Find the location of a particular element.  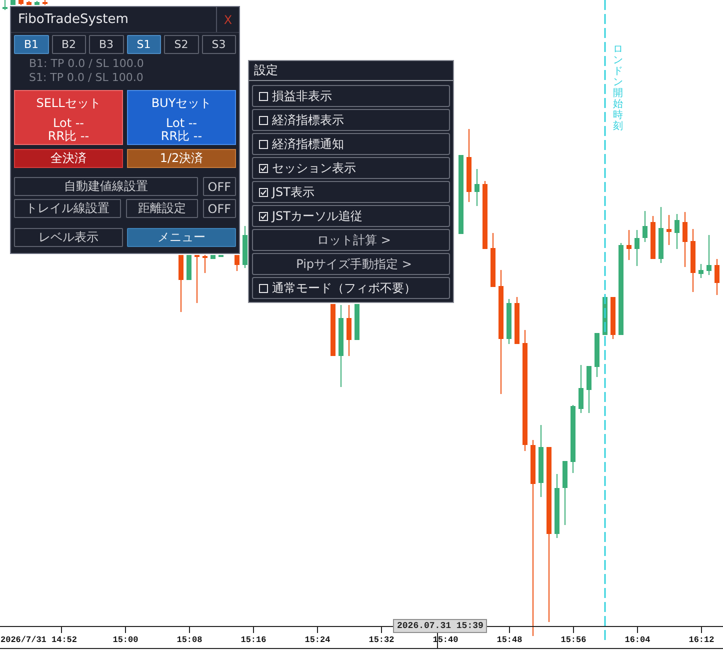

checkbox-menu-item: セッション表示 is located at coordinates (351, 168).